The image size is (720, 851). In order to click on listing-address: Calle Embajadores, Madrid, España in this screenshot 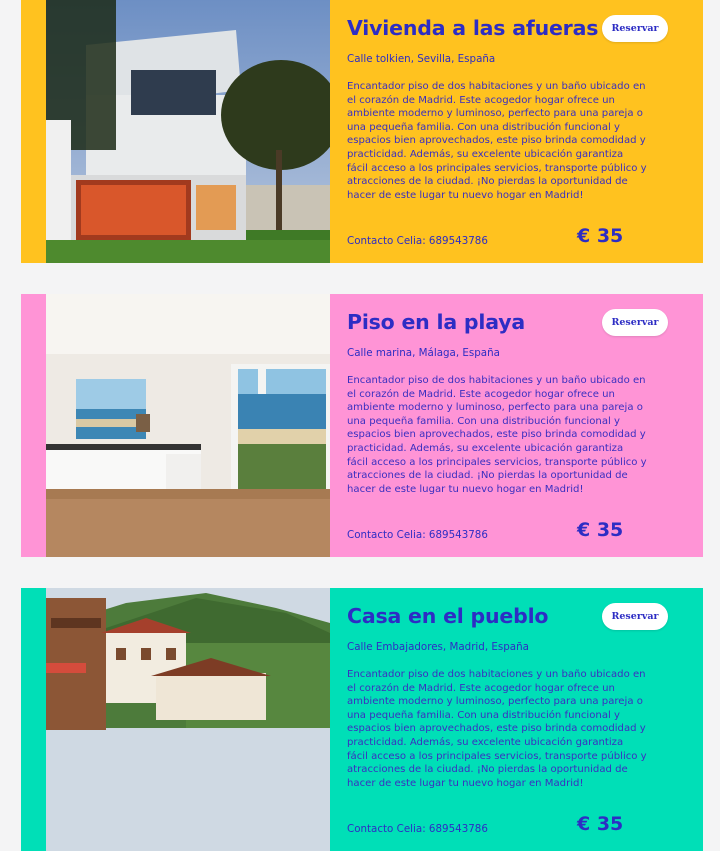, I will do `click(438, 647)`.